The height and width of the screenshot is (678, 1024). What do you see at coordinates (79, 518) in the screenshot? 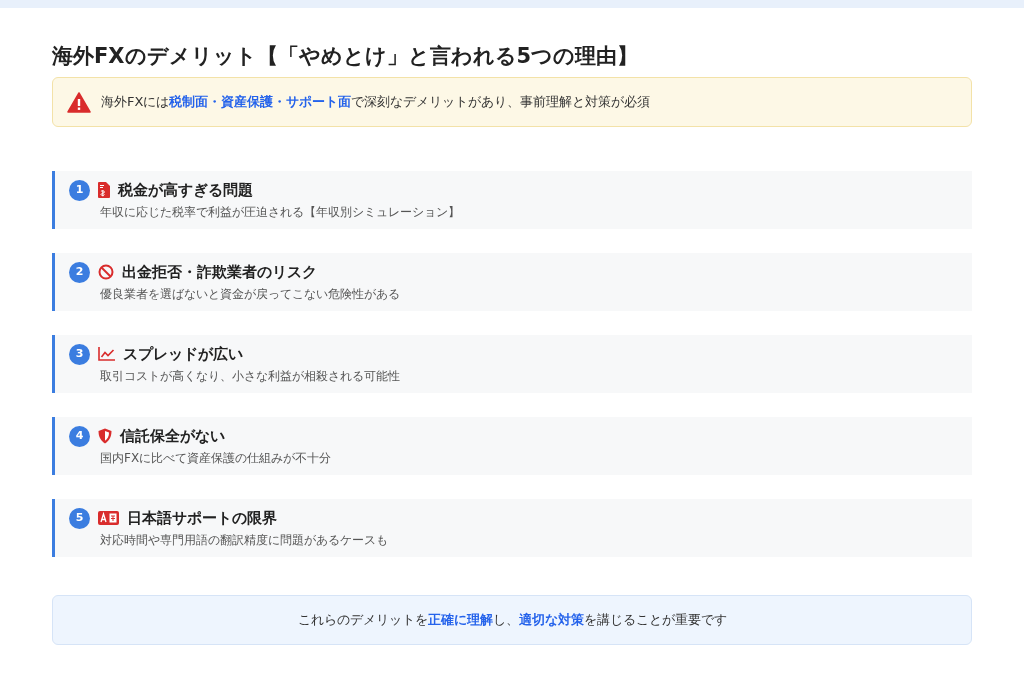
I see `number-badge: 5` at bounding box center [79, 518].